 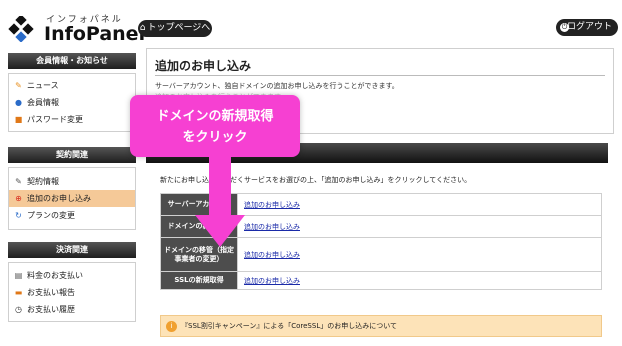 I want to click on instruction-callout: ドメインの新規取得 をクリック, so click(x=215, y=126).